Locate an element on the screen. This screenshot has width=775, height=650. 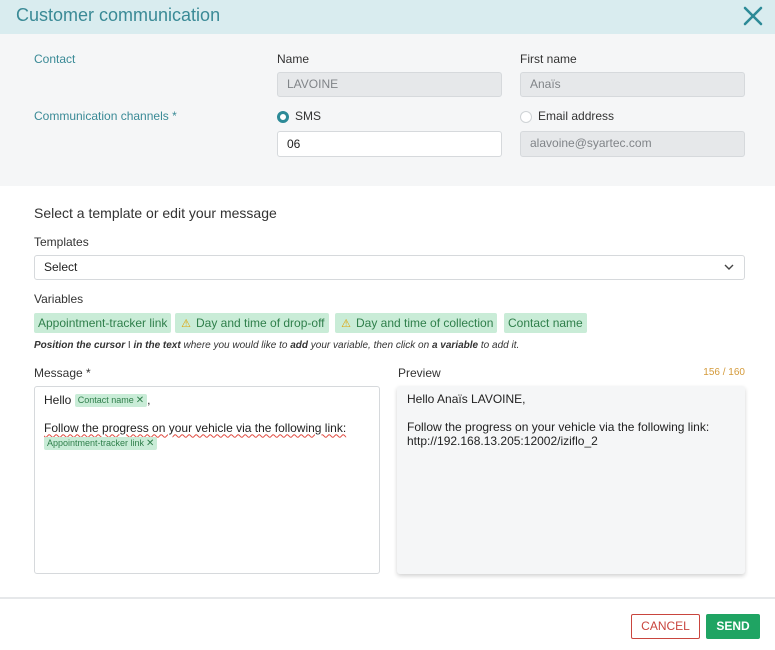
variable-label: Appointment-tracker link is located at coordinates (103, 323).